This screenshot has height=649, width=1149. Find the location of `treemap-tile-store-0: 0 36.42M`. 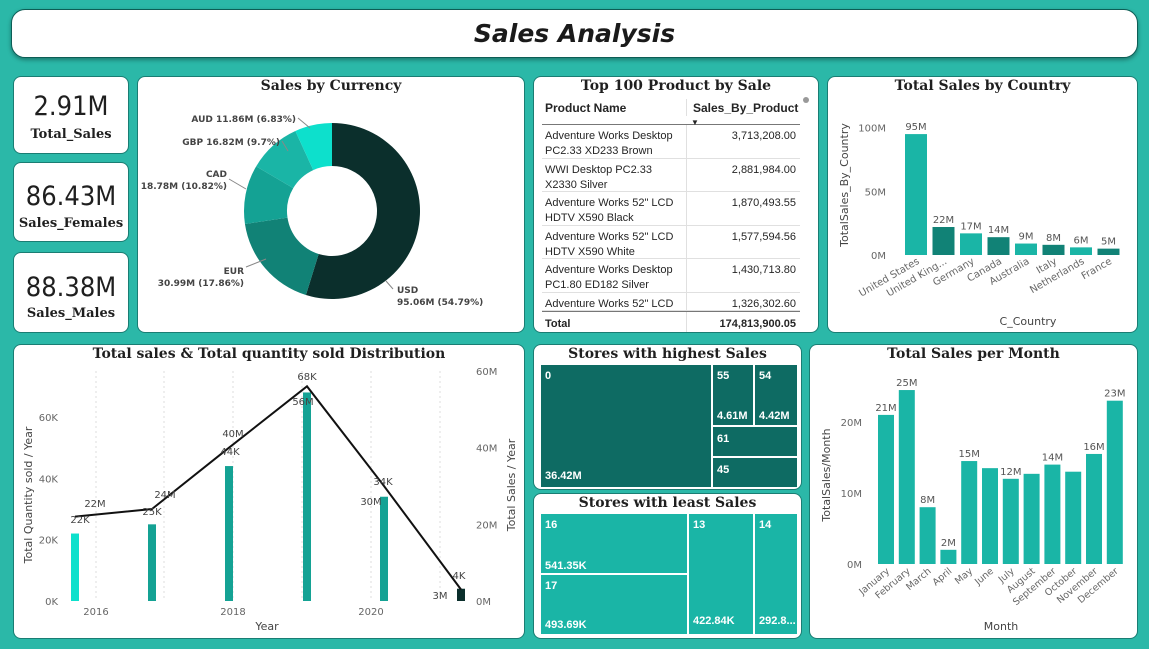

treemap-tile-store-0: 0 36.42M is located at coordinates (626, 426).